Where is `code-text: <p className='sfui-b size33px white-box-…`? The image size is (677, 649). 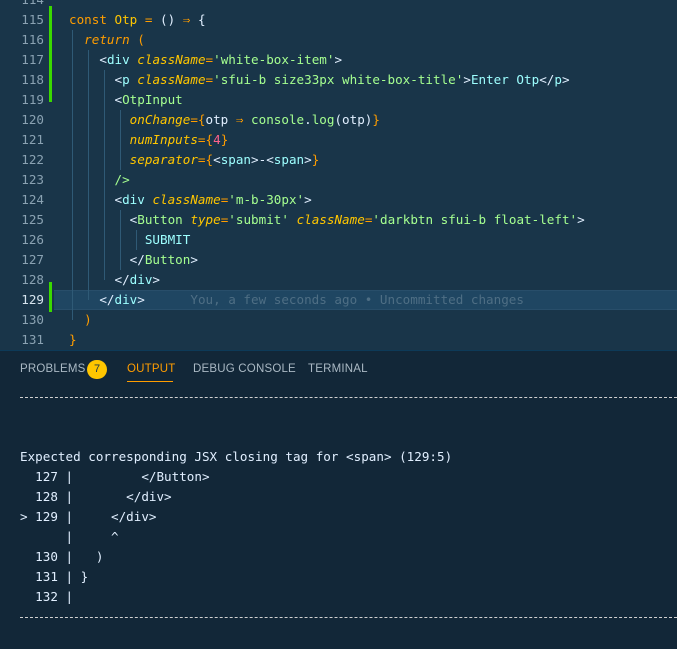
code-text: <p className='sfui-b size33px white-box-… is located at coordinates (319, 80).